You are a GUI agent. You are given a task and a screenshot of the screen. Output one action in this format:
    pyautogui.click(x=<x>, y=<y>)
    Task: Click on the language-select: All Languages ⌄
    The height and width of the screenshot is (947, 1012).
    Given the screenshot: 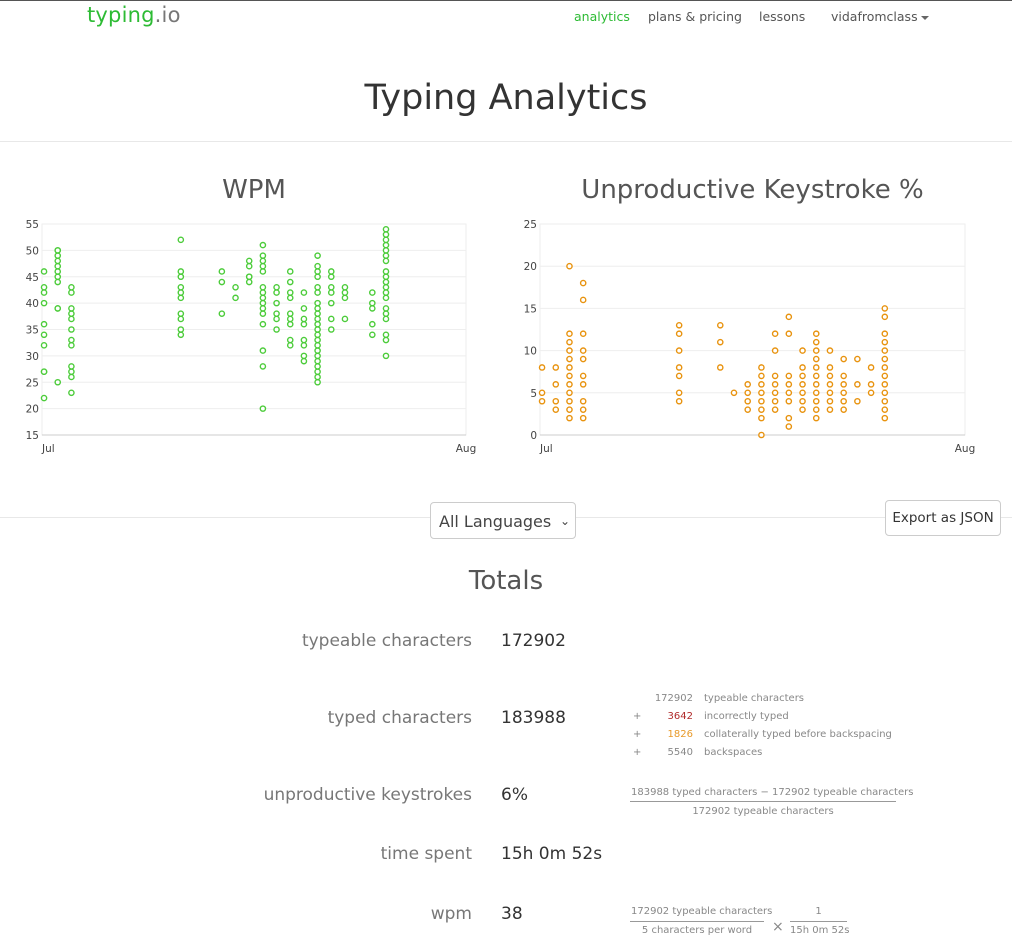 What is the action you would take?
    pyautogui.click(x=503, y=520)
    